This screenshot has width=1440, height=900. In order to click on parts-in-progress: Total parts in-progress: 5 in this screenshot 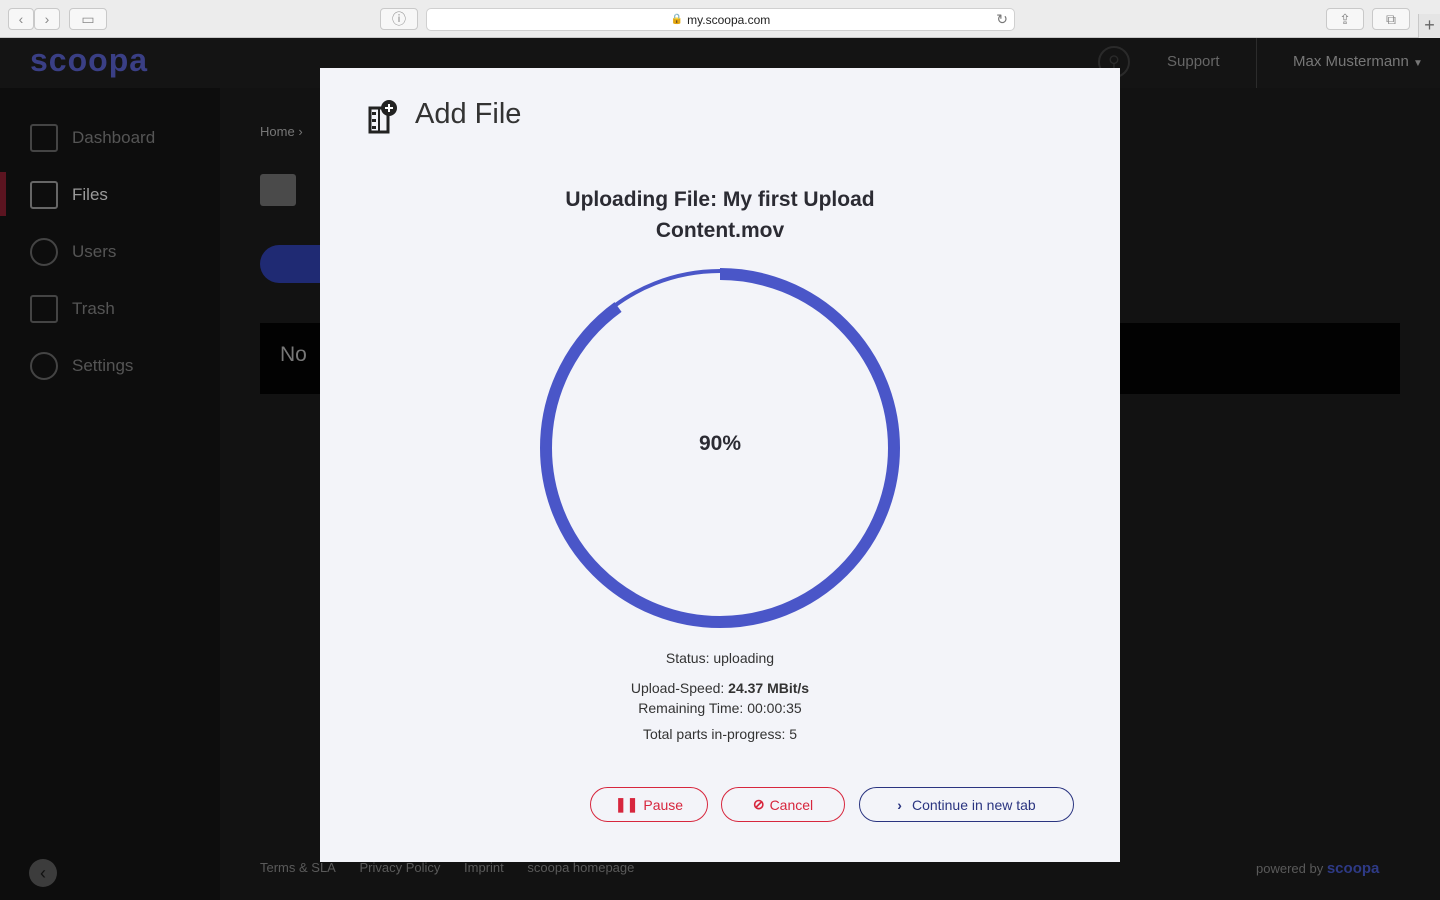, I will do `click(720, 734)`.